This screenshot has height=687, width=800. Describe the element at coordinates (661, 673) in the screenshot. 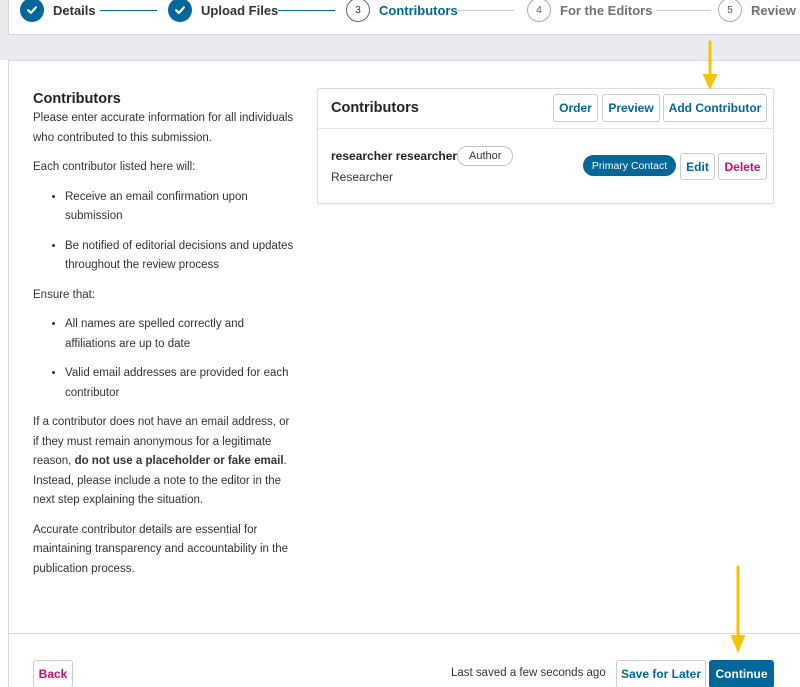

I see `save-for-later-button: Save for Later` at that location.